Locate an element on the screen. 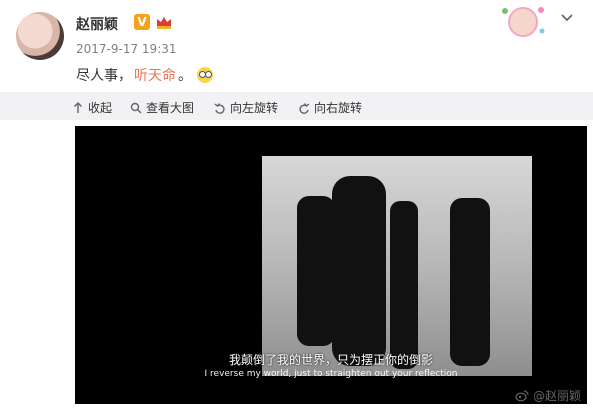  image-watermark: @赵丽颖 is located at coordinates (548, 395).